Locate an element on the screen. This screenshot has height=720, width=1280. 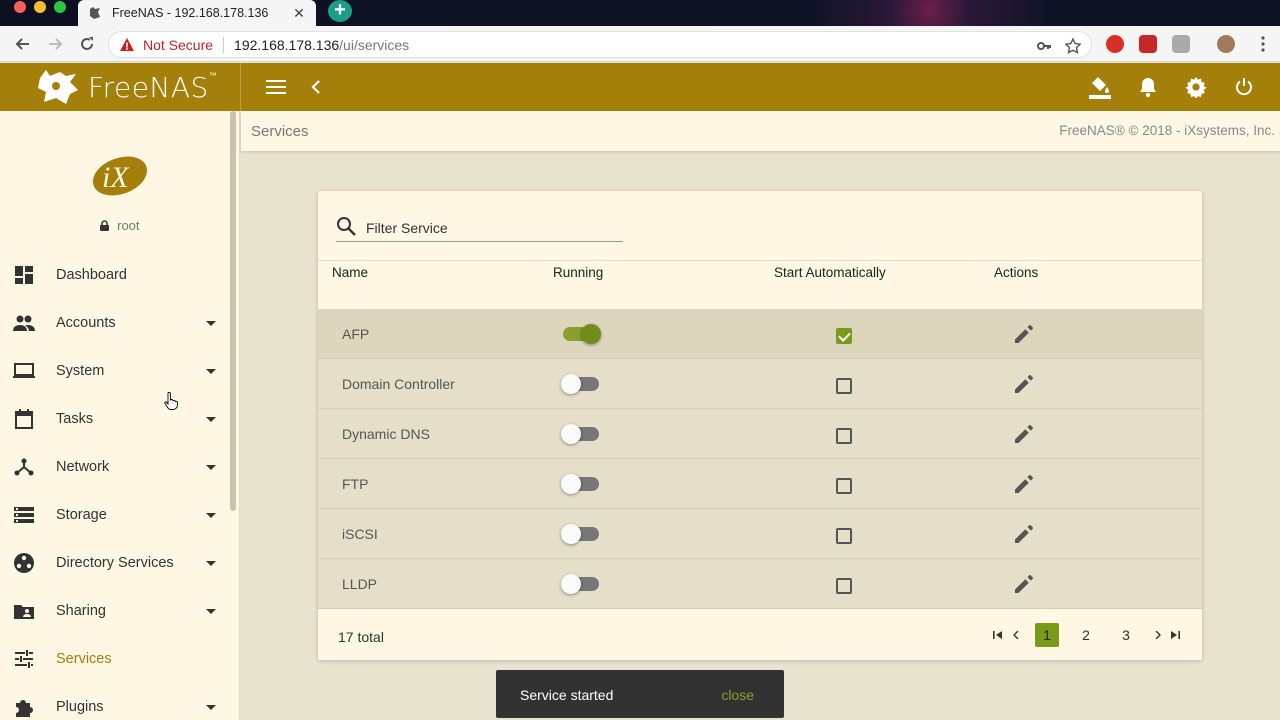
sidebar-item-sharing: Sharing is located at coordinates (116, 611).